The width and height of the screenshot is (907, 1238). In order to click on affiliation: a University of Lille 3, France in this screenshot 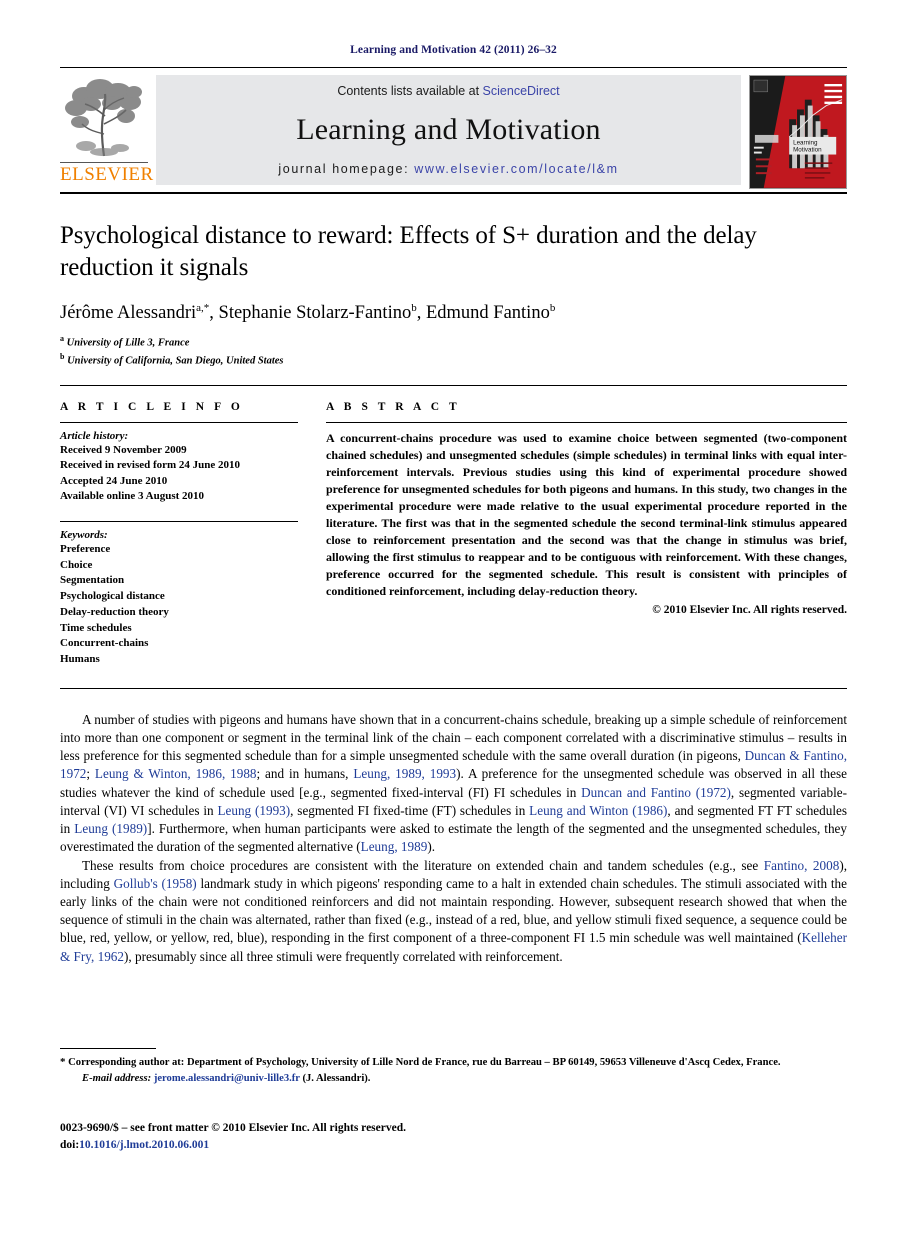, I will do `click(453, 342)`.